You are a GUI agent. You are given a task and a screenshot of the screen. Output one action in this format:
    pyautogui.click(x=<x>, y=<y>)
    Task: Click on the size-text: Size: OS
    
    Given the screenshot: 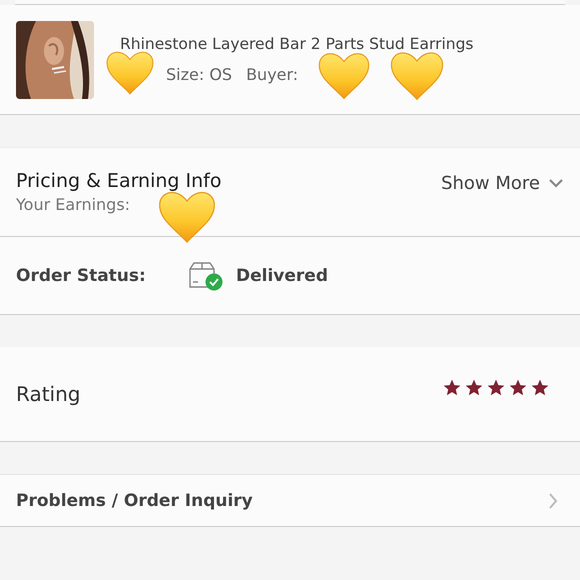 What is the action you would take?
    pyautogui.click(x=199, y=74)
    